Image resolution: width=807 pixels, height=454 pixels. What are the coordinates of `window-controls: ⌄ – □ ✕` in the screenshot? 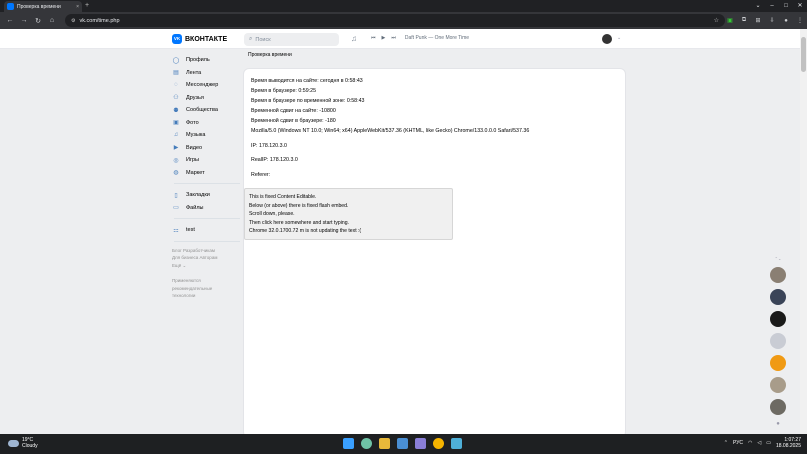 It's located at (779, 6).